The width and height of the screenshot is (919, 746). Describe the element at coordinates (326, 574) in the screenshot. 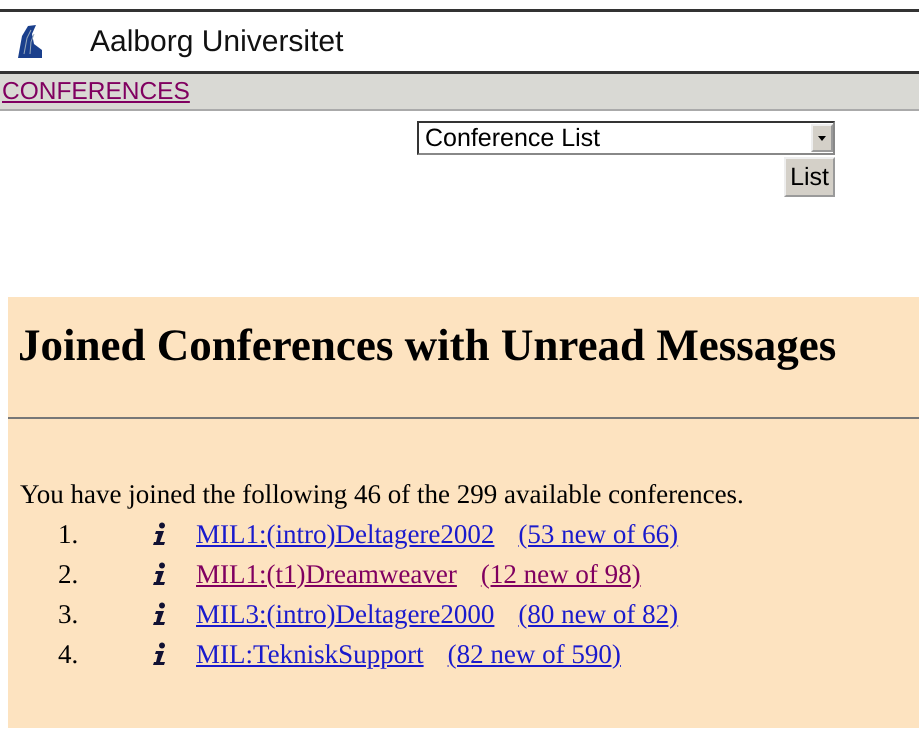

I see `conference-link: MIL1:(t1)Dreamweaver` at that location.